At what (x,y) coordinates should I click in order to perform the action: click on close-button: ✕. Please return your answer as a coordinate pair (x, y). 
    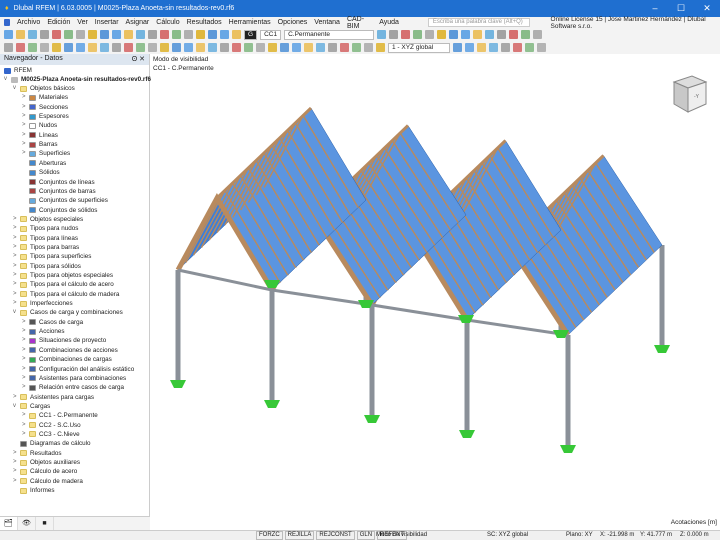
    Looking at the image, I should click on (707, 8).